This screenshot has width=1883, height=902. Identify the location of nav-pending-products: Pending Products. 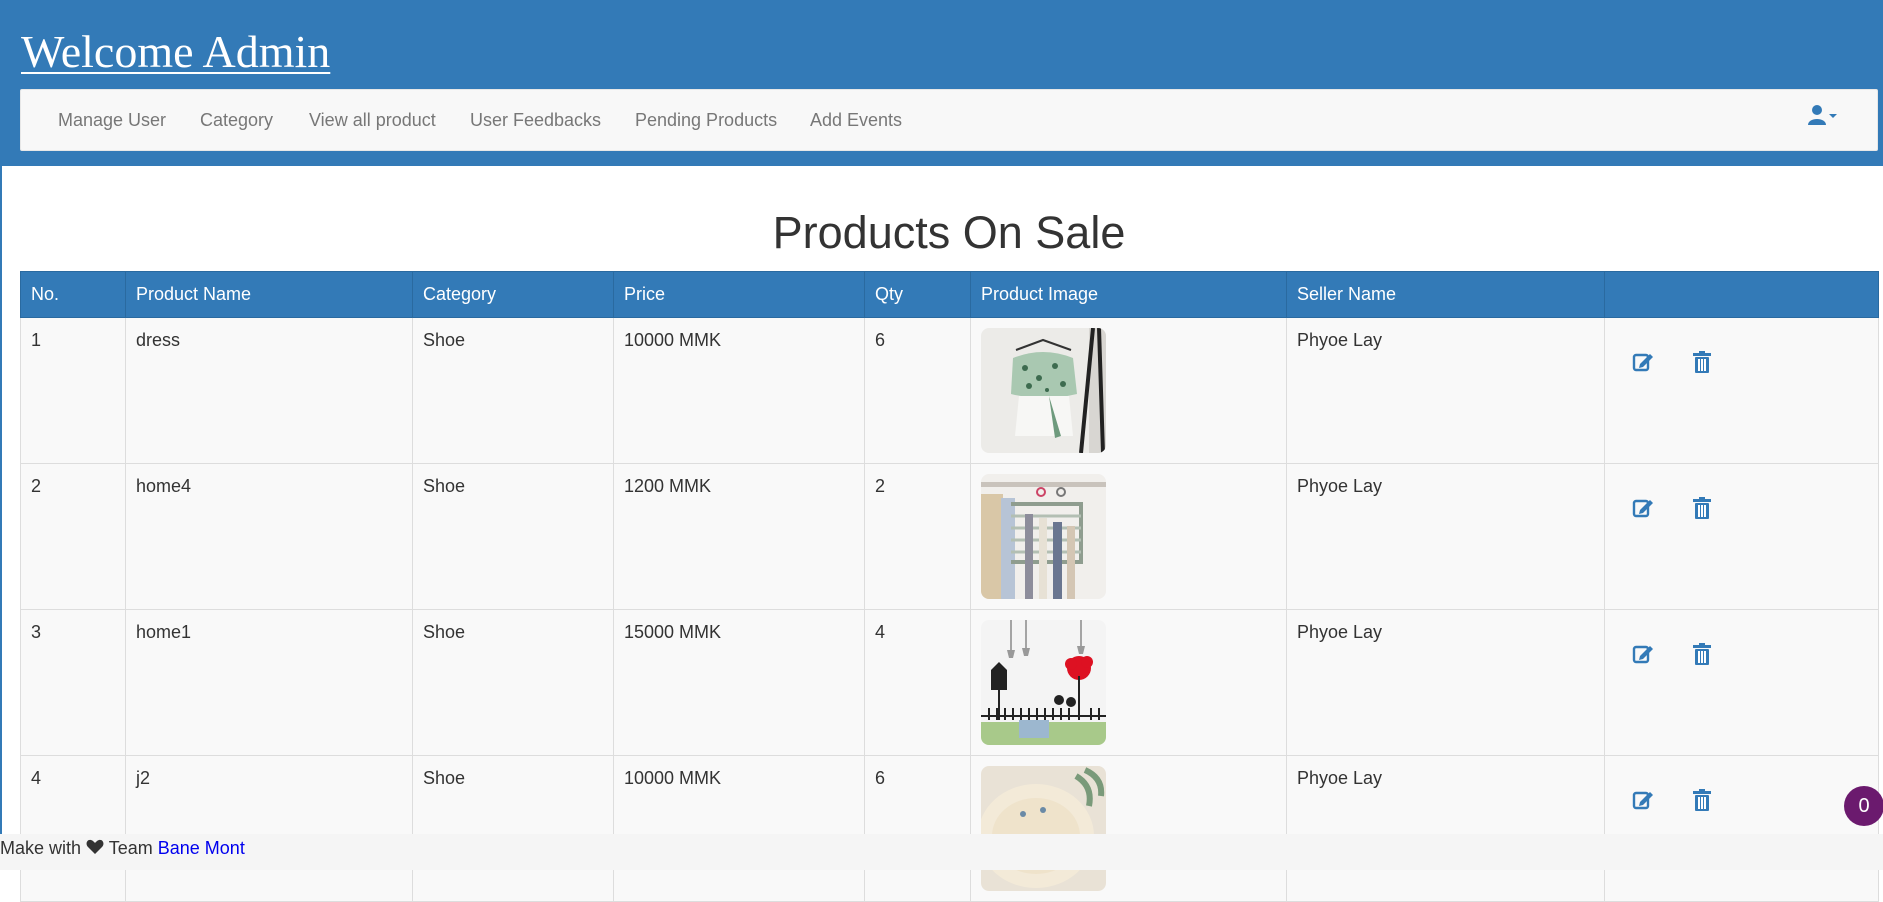
(706, 121).